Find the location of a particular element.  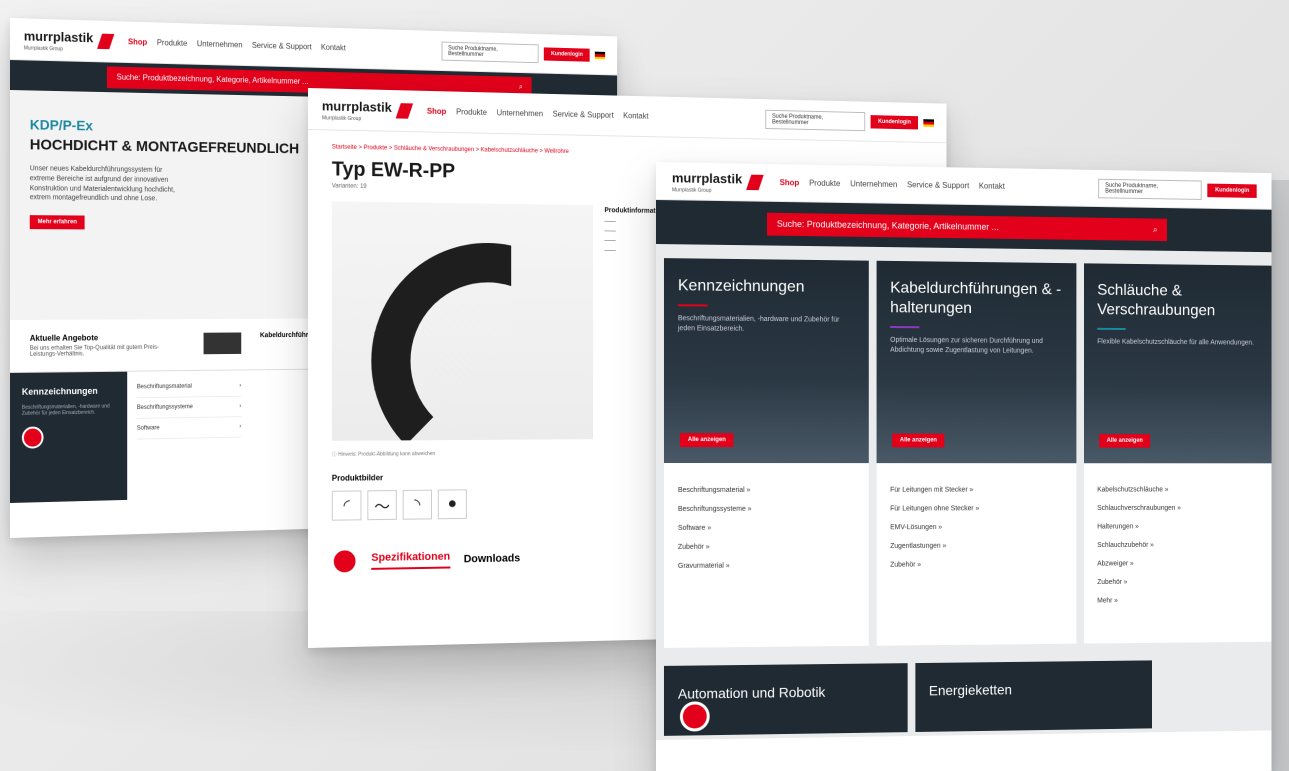

category-link: Mehr » is located at coordinates (1181, 601).